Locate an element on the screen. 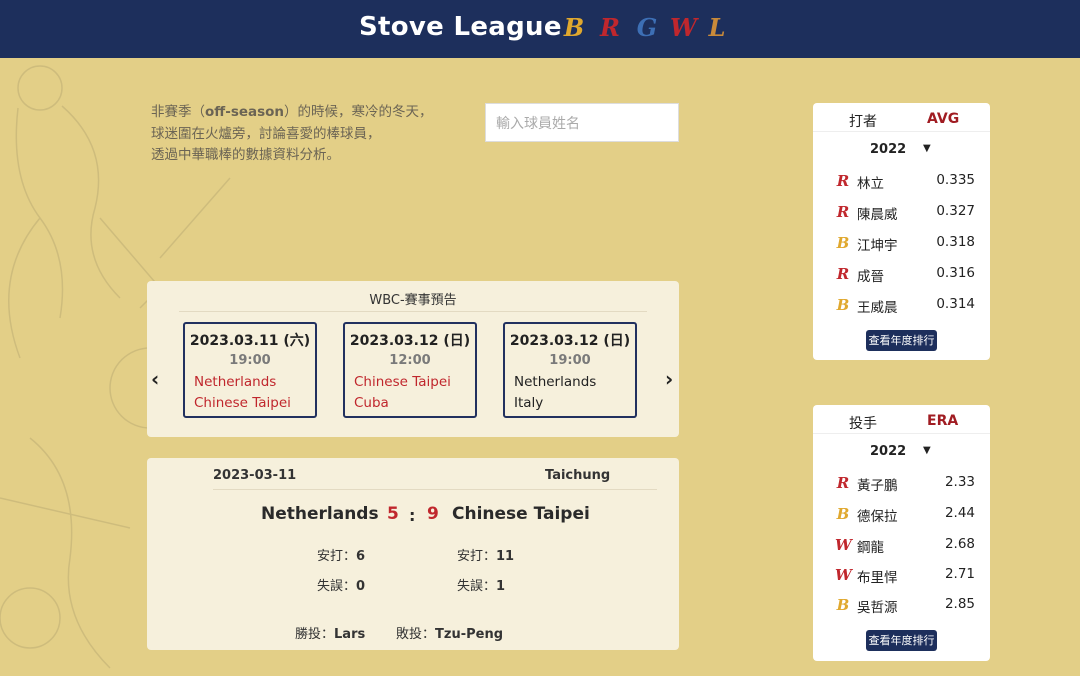 The height and width of the screenshot is (676, 1080). loss-pitcher-name: Tzu-Peng is located at coordinates (469, 634).